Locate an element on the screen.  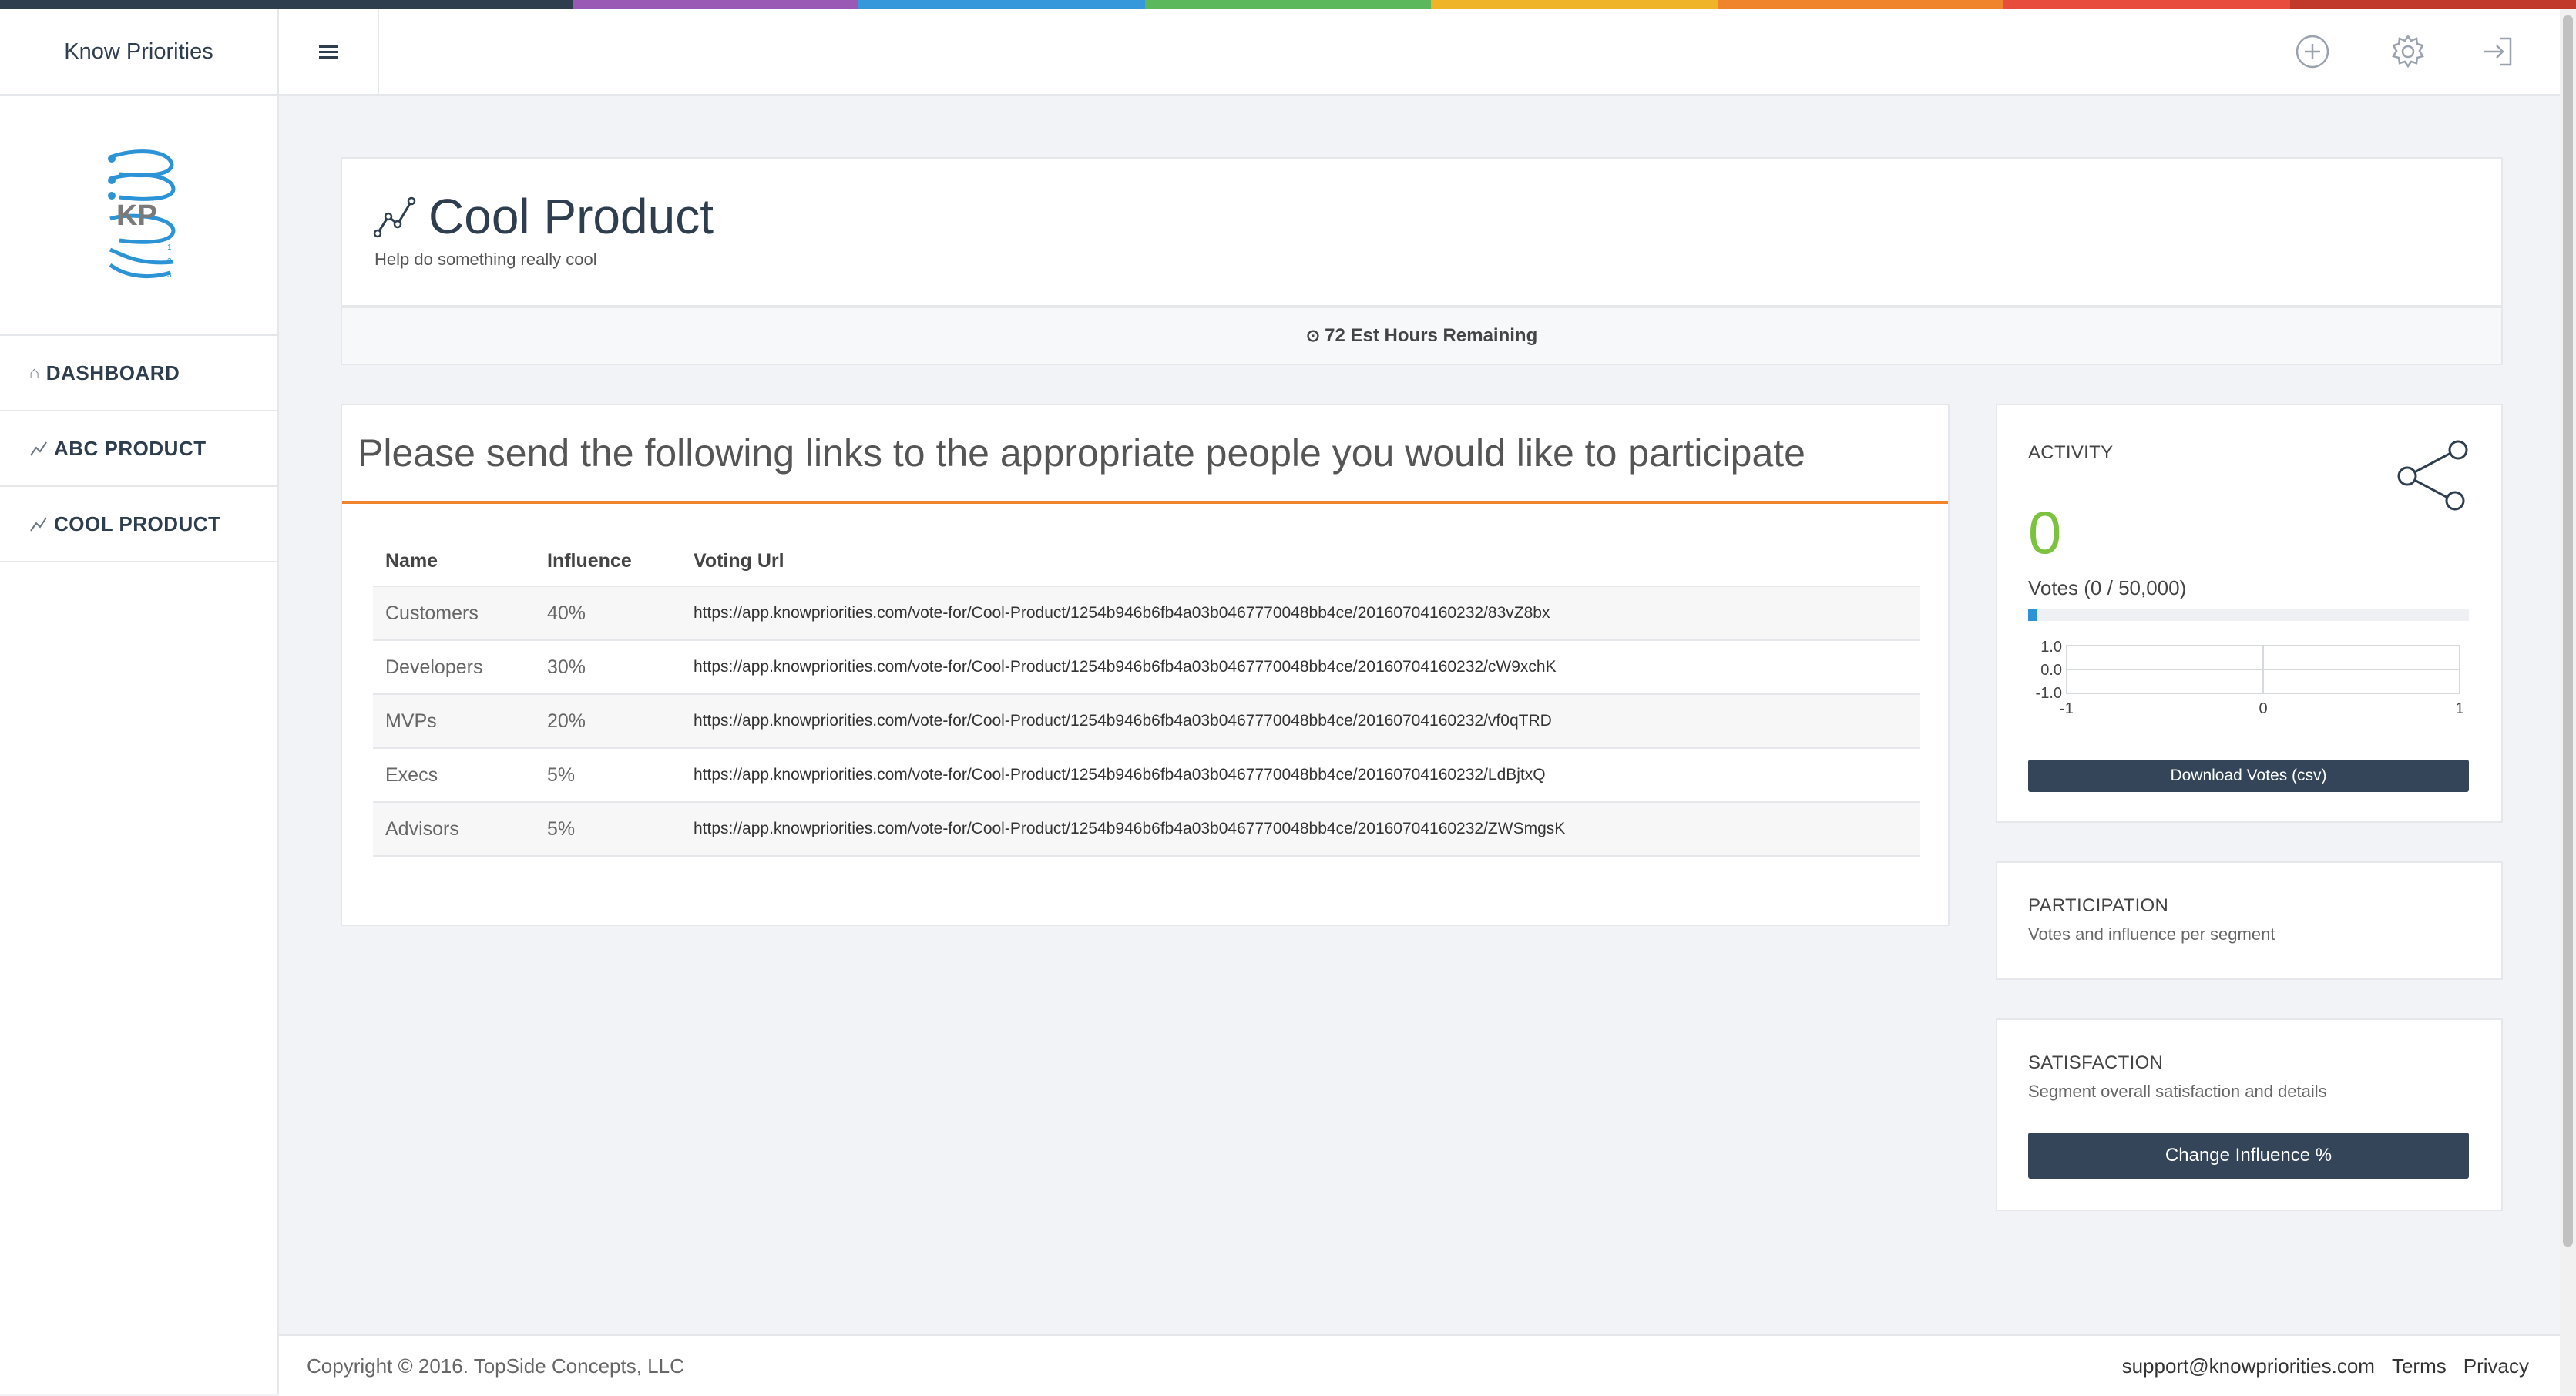
sidebar-item-label: COOL PRODUCT is located at coordinates (137, 523).